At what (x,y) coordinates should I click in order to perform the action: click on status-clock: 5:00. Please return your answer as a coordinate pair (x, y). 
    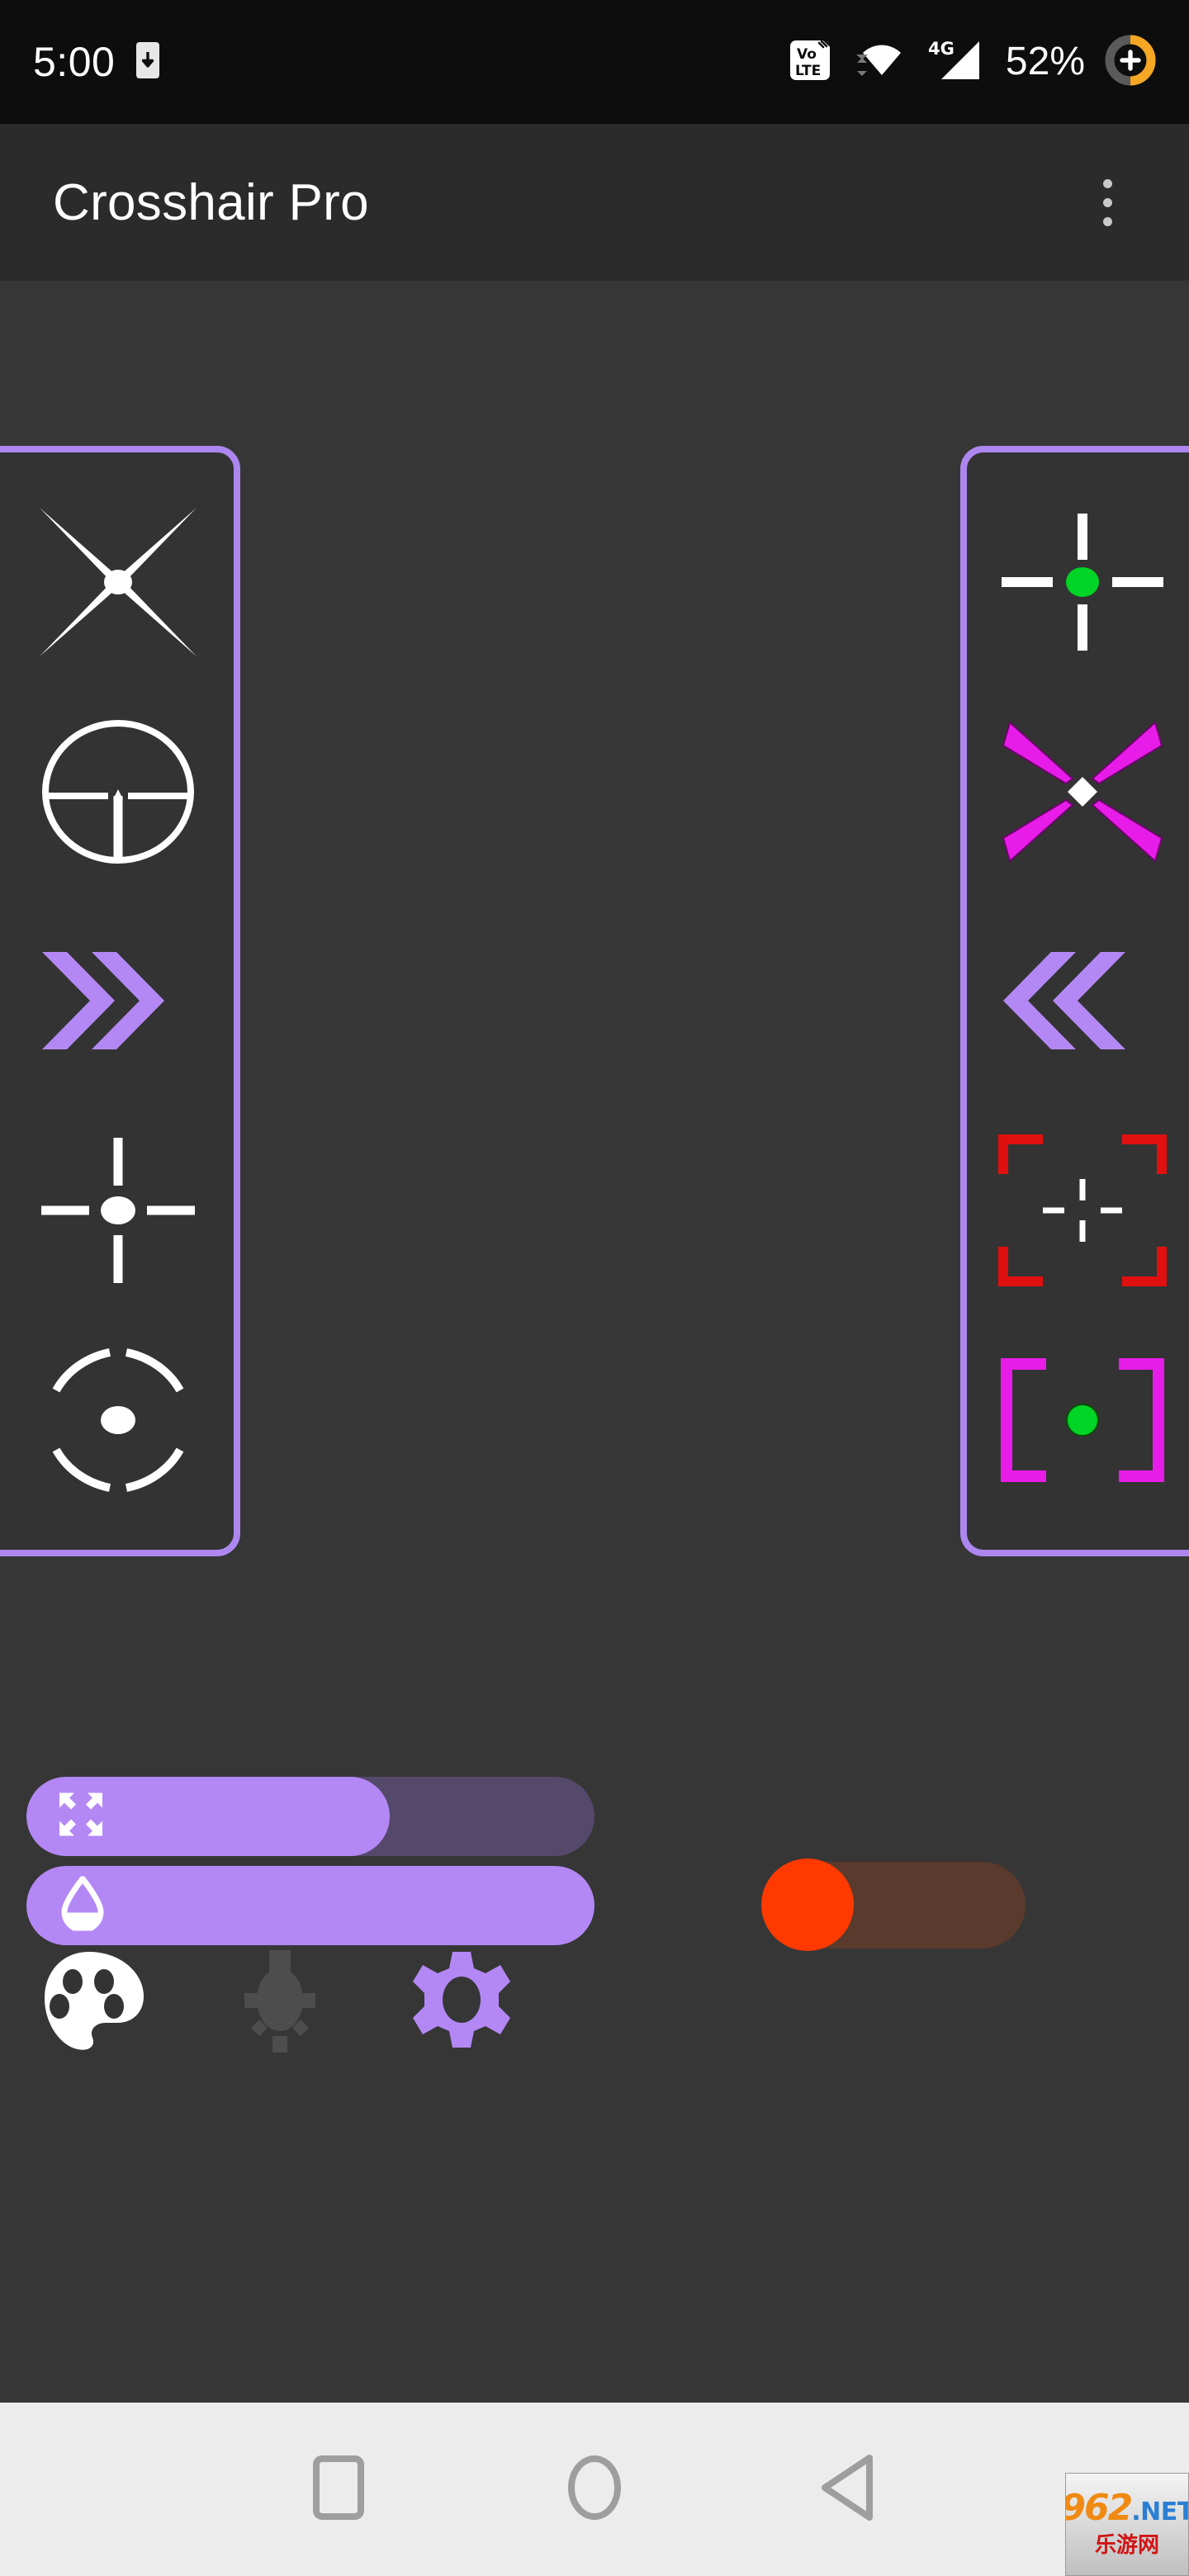
    Looking at the image, I should click on (74, 62).